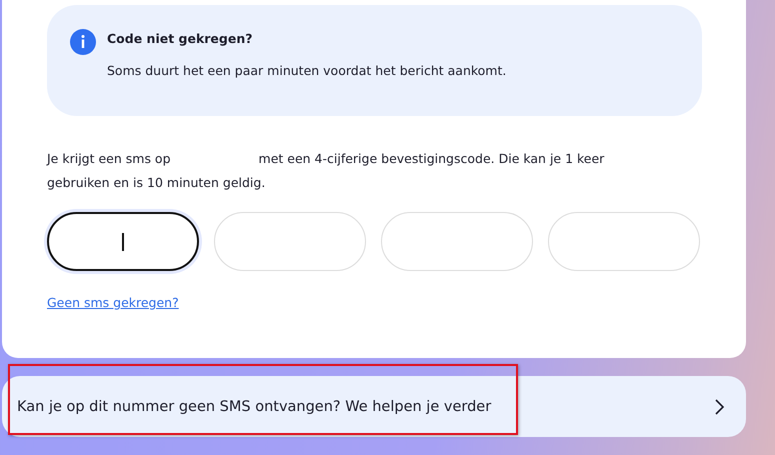  I want to click on info-icon, so click(83, 42).